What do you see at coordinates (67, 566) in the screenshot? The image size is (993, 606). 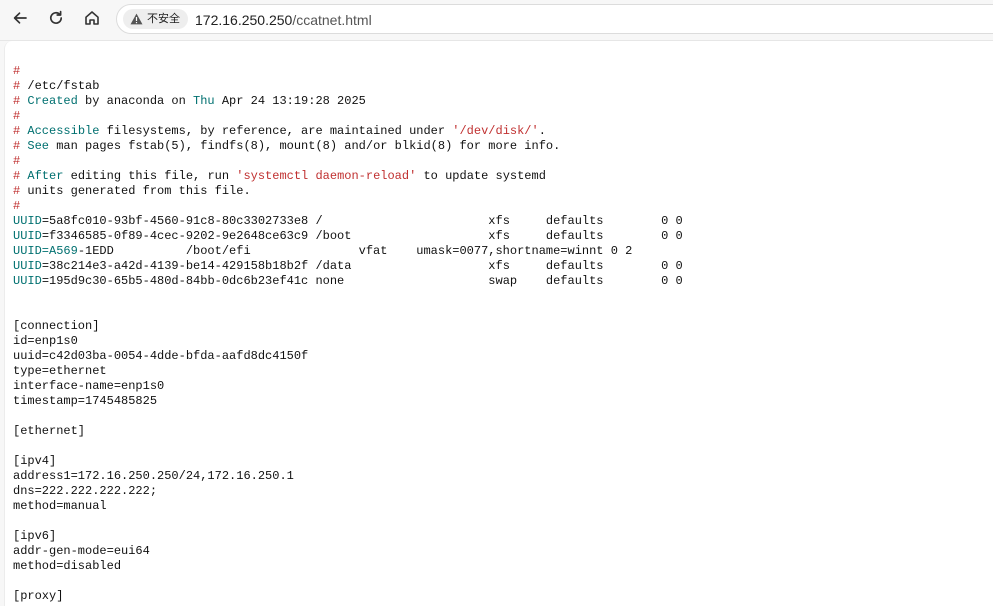 I see `text-segment: method=disabled` at bounding box center [67, 566].